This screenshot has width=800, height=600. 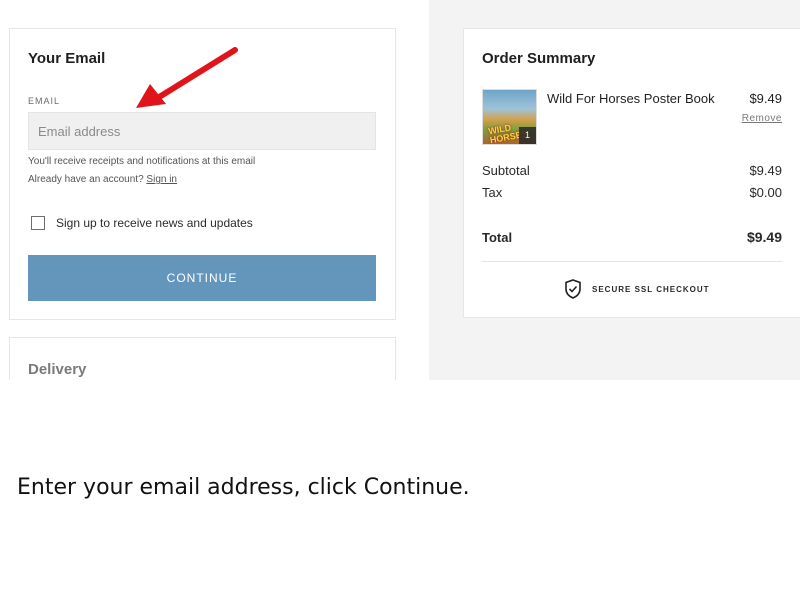 I want to click on account-hint: Already have an account? Sign in, so click(x=102, y=179).